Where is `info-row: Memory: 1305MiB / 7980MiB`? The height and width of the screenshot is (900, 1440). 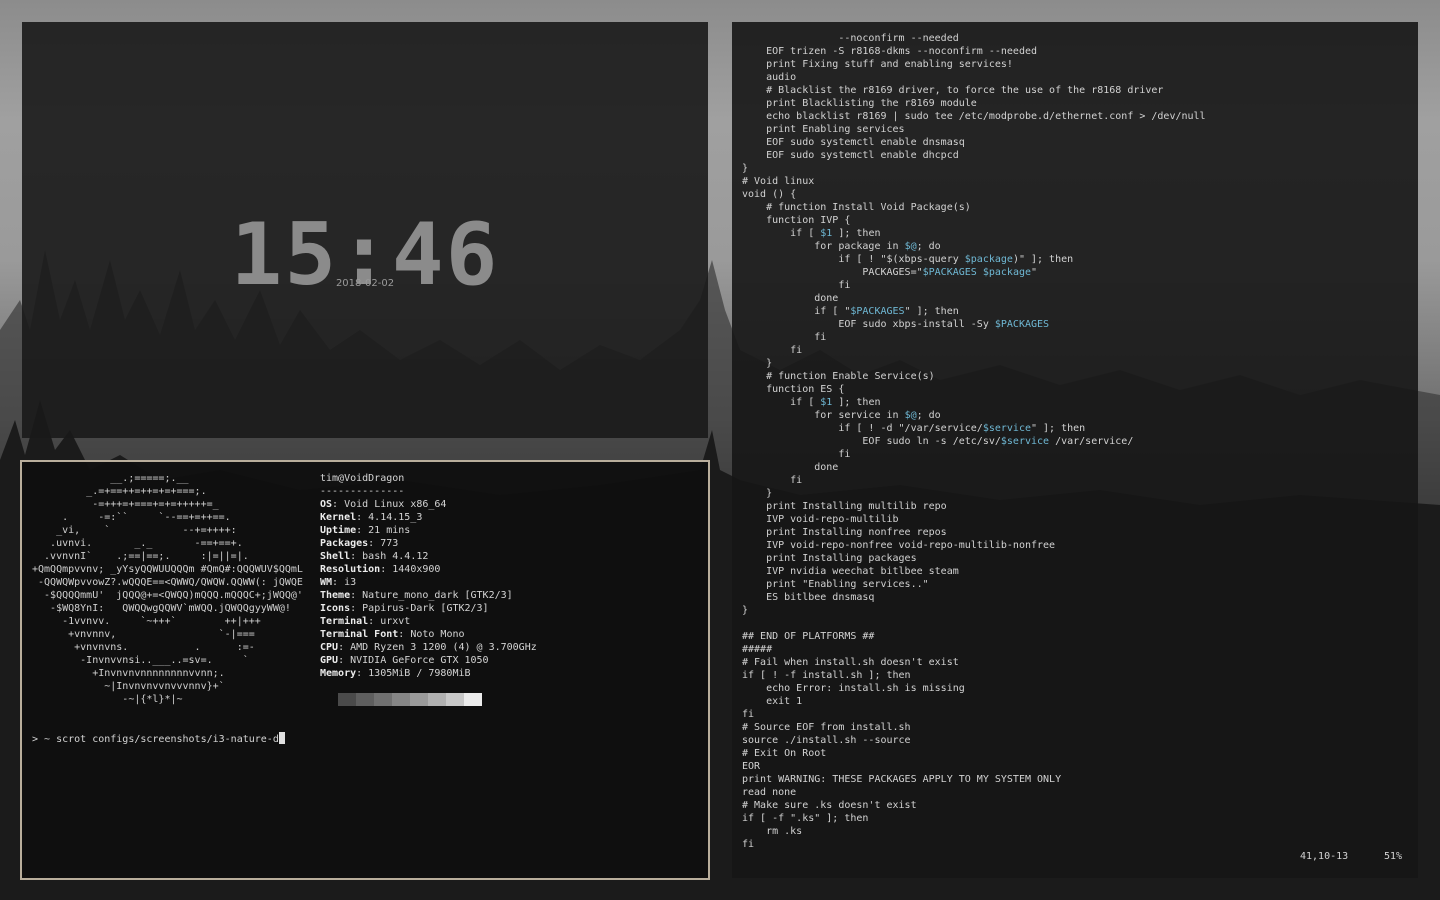
info-row: Memory: 1305MiB / 7980MiB is located at coordinates (428, 673).